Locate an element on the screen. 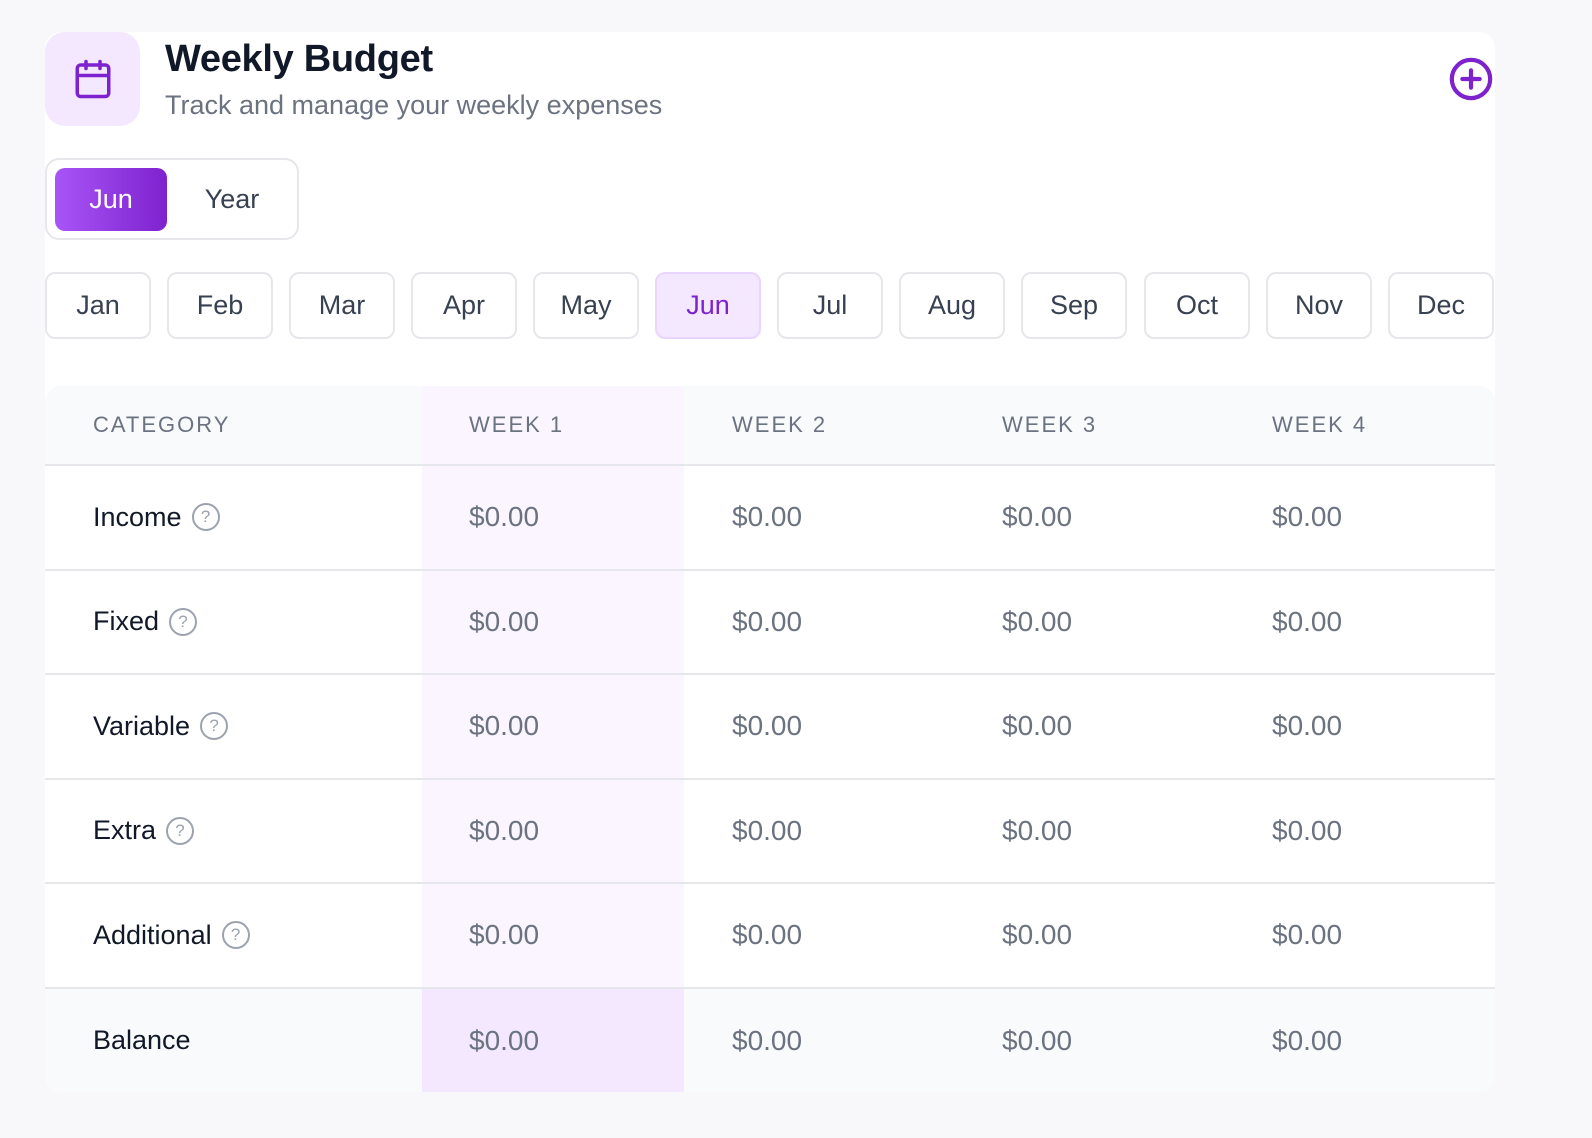  month-mar: Mar is located at coordinates (342, 305).